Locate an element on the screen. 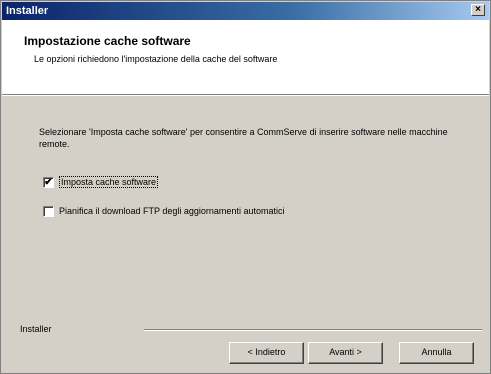  software-cache-label: Imposta cache software is located at coordinates (109, 182).